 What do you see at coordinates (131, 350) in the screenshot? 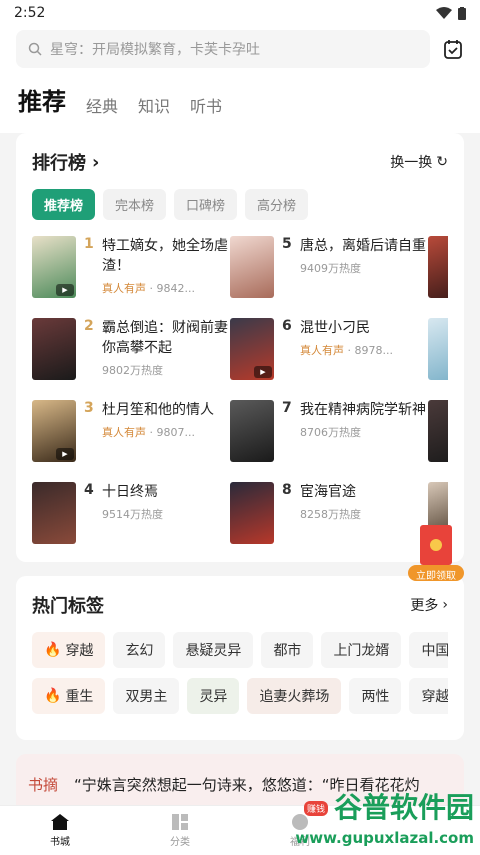
I see `rank-item: 2 霸总倒追：财阀前妻你高攀不起 9802万热度` at bounding box center [131, 350].